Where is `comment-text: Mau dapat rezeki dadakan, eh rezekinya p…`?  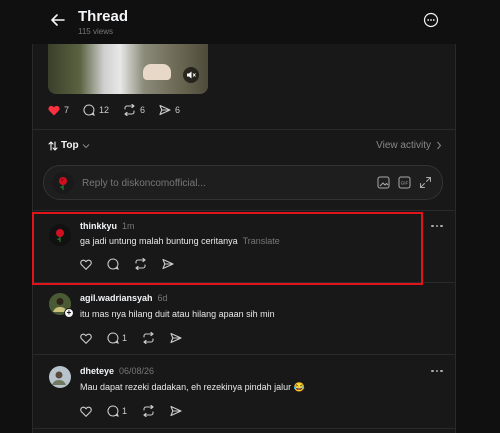 comment-text: Mau dapat rezeki dadakan, eh rezekinya p… is located at coordinates (192, 387).